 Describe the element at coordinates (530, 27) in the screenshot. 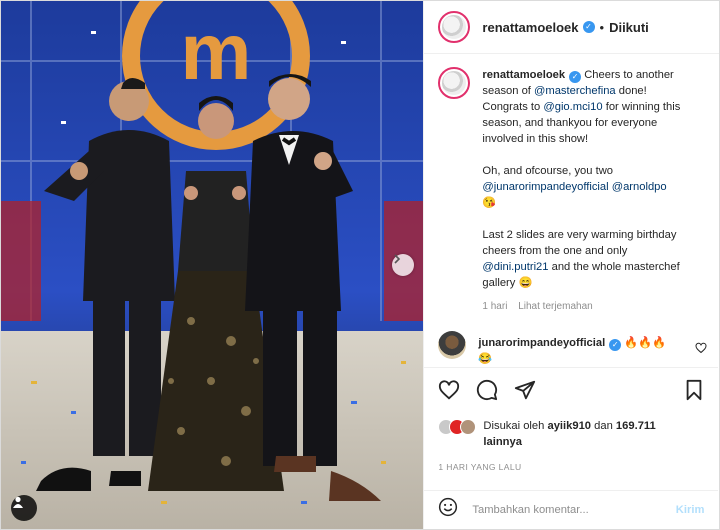

I see `author-username: renattamoeloek` at that location.